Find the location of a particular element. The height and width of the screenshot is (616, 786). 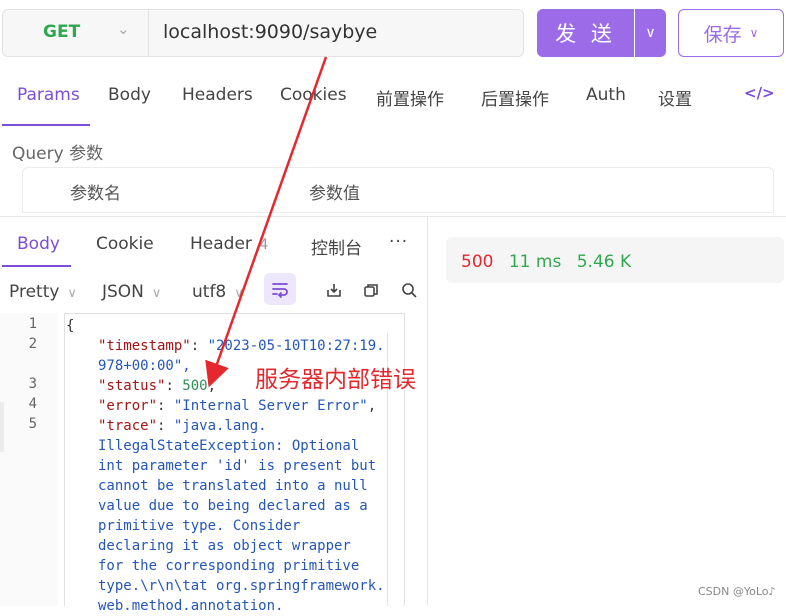

pretty-select: Pretty ∨ is located at coordinates (43, 292).